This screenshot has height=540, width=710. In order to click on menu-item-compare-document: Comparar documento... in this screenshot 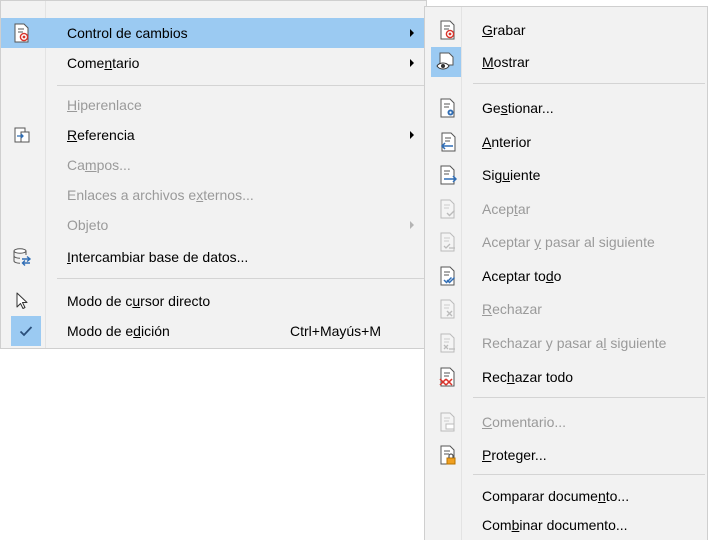, I will do `click(566, 496)`.